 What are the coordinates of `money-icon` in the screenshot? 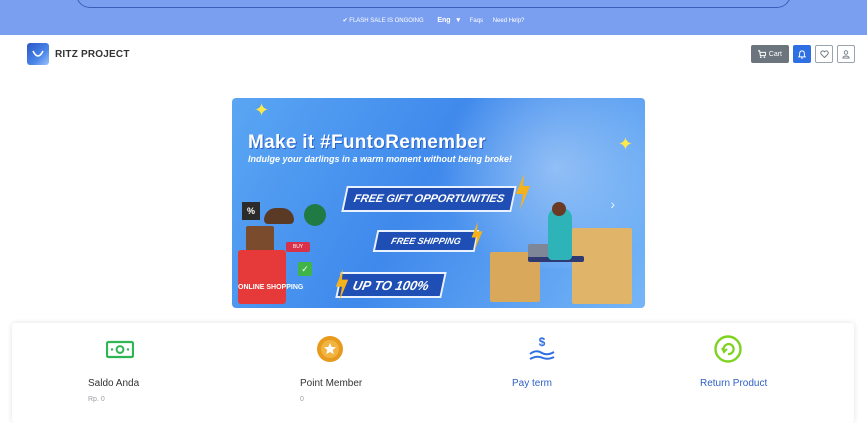 It's located at (120, 349).